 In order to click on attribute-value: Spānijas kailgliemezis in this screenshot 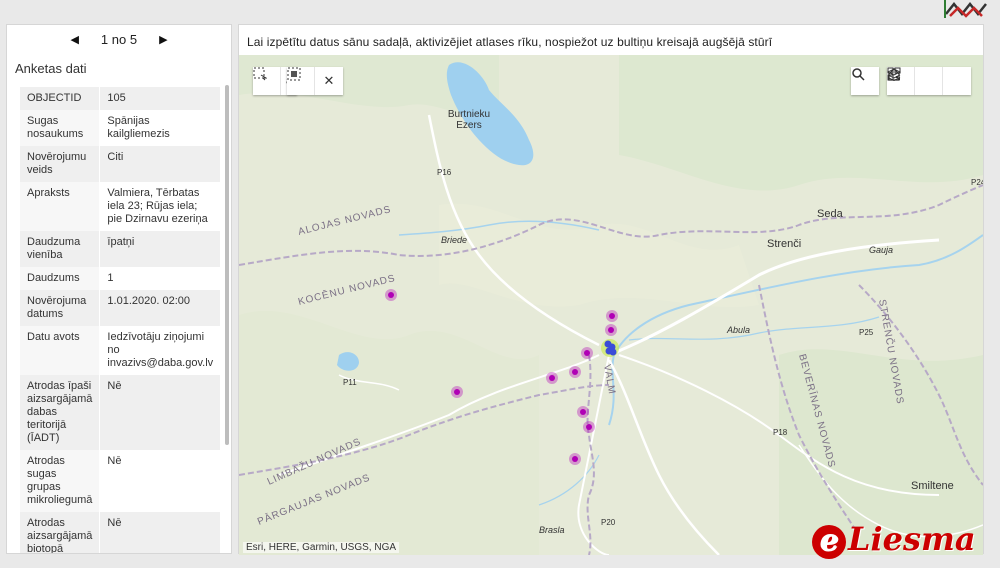, I will do `click(160, 128)`.